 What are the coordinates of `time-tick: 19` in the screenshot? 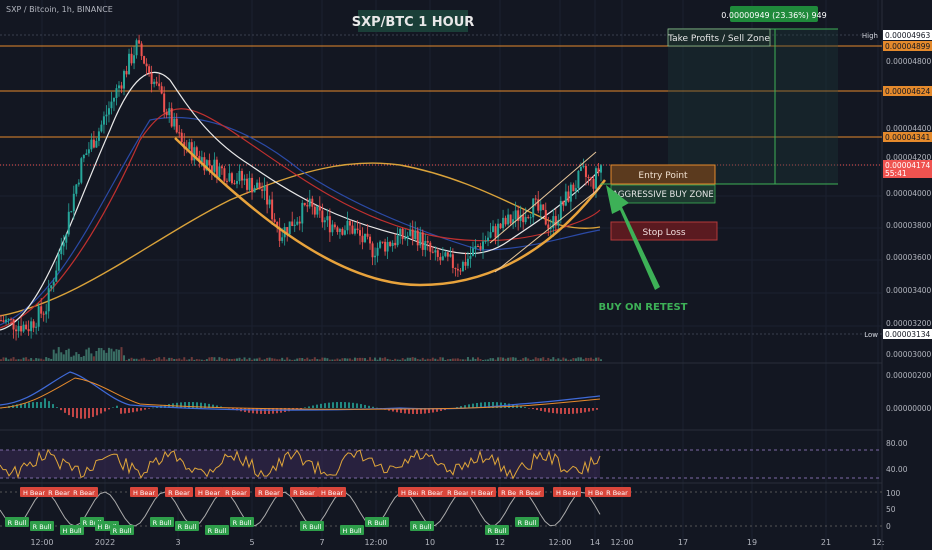 It's located at (752, 542).